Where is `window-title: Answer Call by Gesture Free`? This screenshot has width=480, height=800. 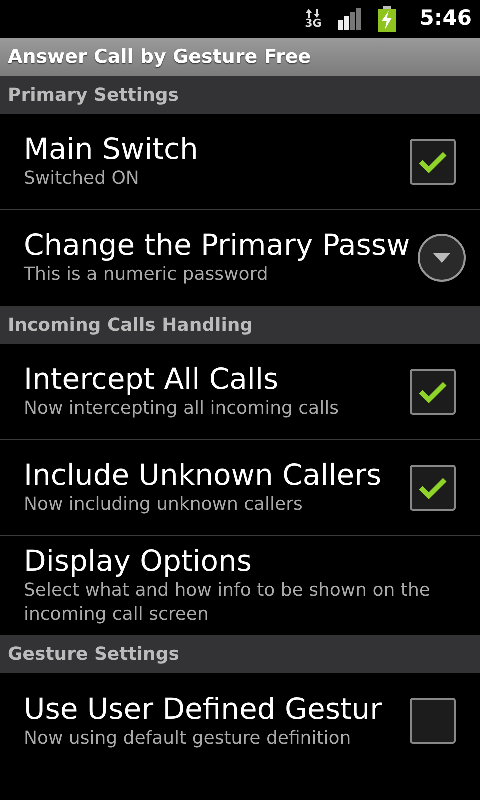 window-title: Answer Call by Gesture Free is located at coordinates (160, 57).